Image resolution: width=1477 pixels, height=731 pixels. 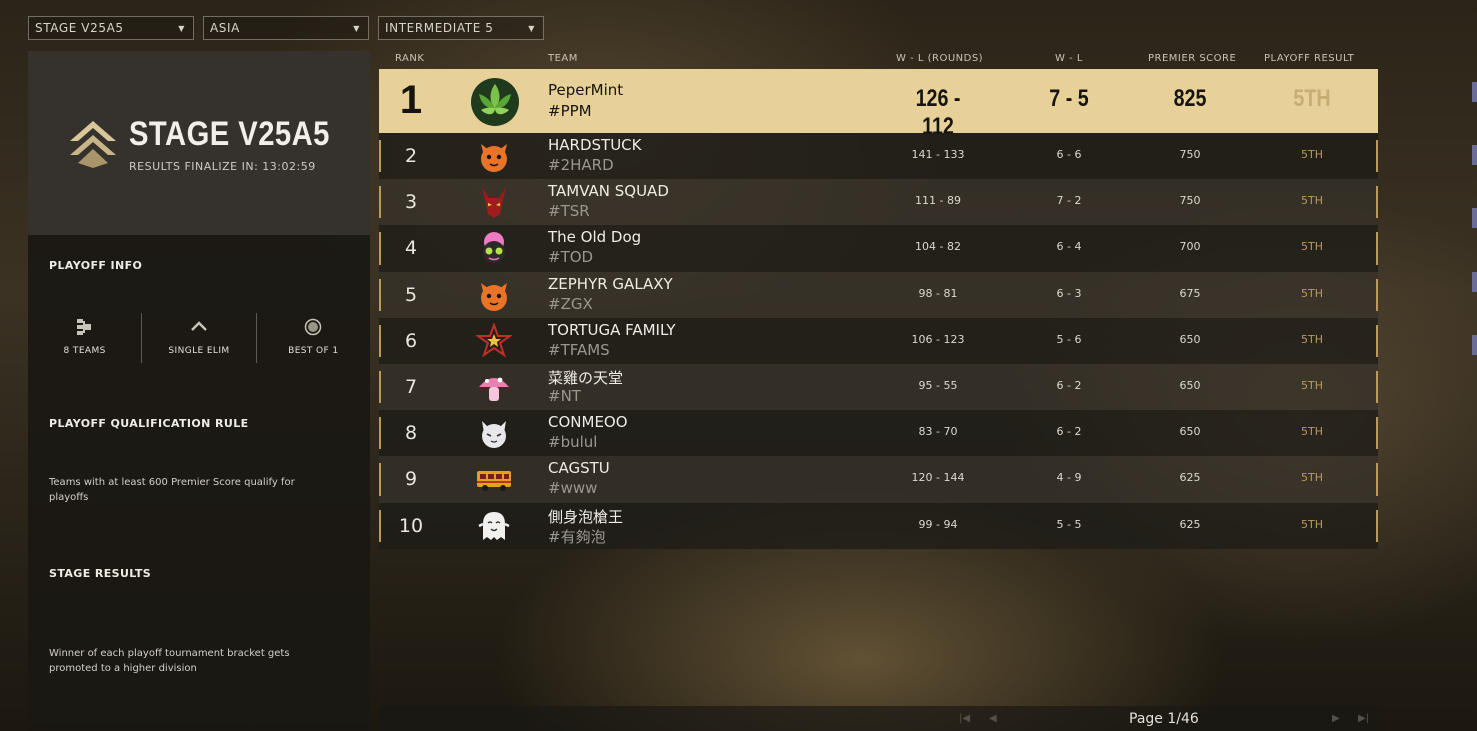 I want to click on rounds-wl: 111 - 89, so click(x=938, y=201).